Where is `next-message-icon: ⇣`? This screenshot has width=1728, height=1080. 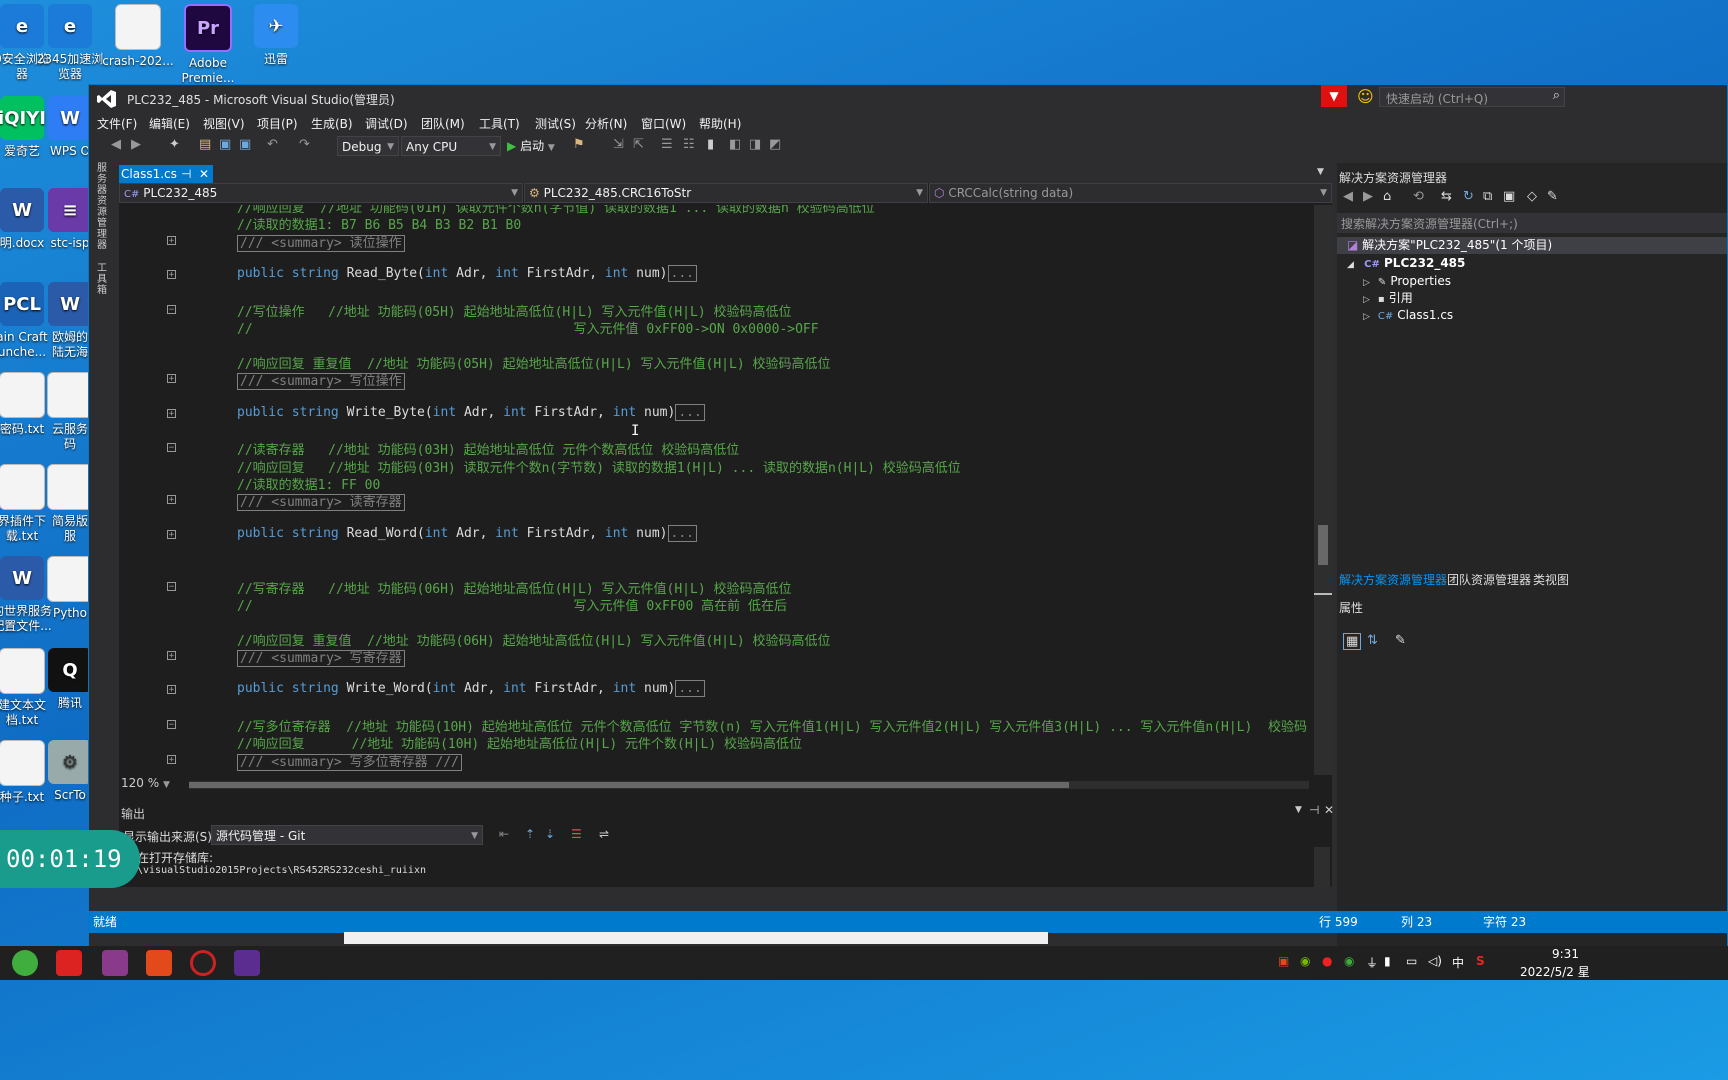
next-message-icon: ⇣ is located at coordinates (550, 834).